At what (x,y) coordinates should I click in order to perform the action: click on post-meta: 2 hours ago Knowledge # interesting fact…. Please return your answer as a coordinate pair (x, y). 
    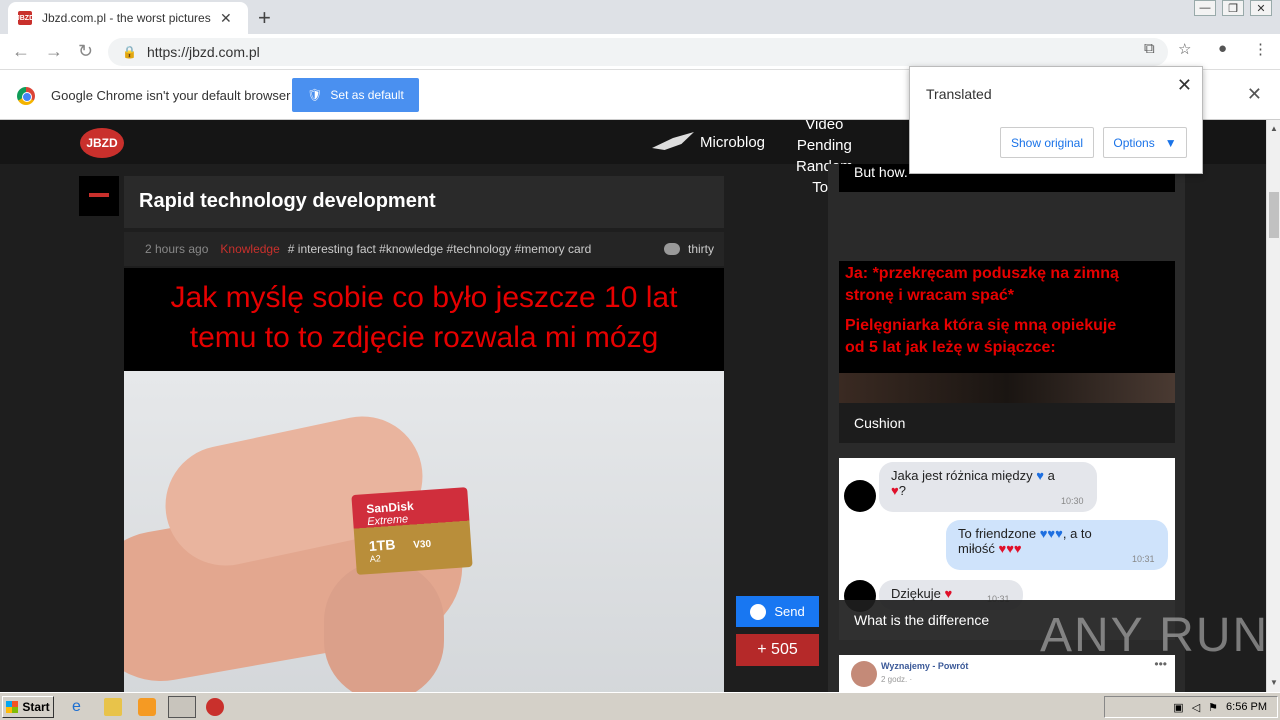
    Looking at the image, I should click on (424, 249).